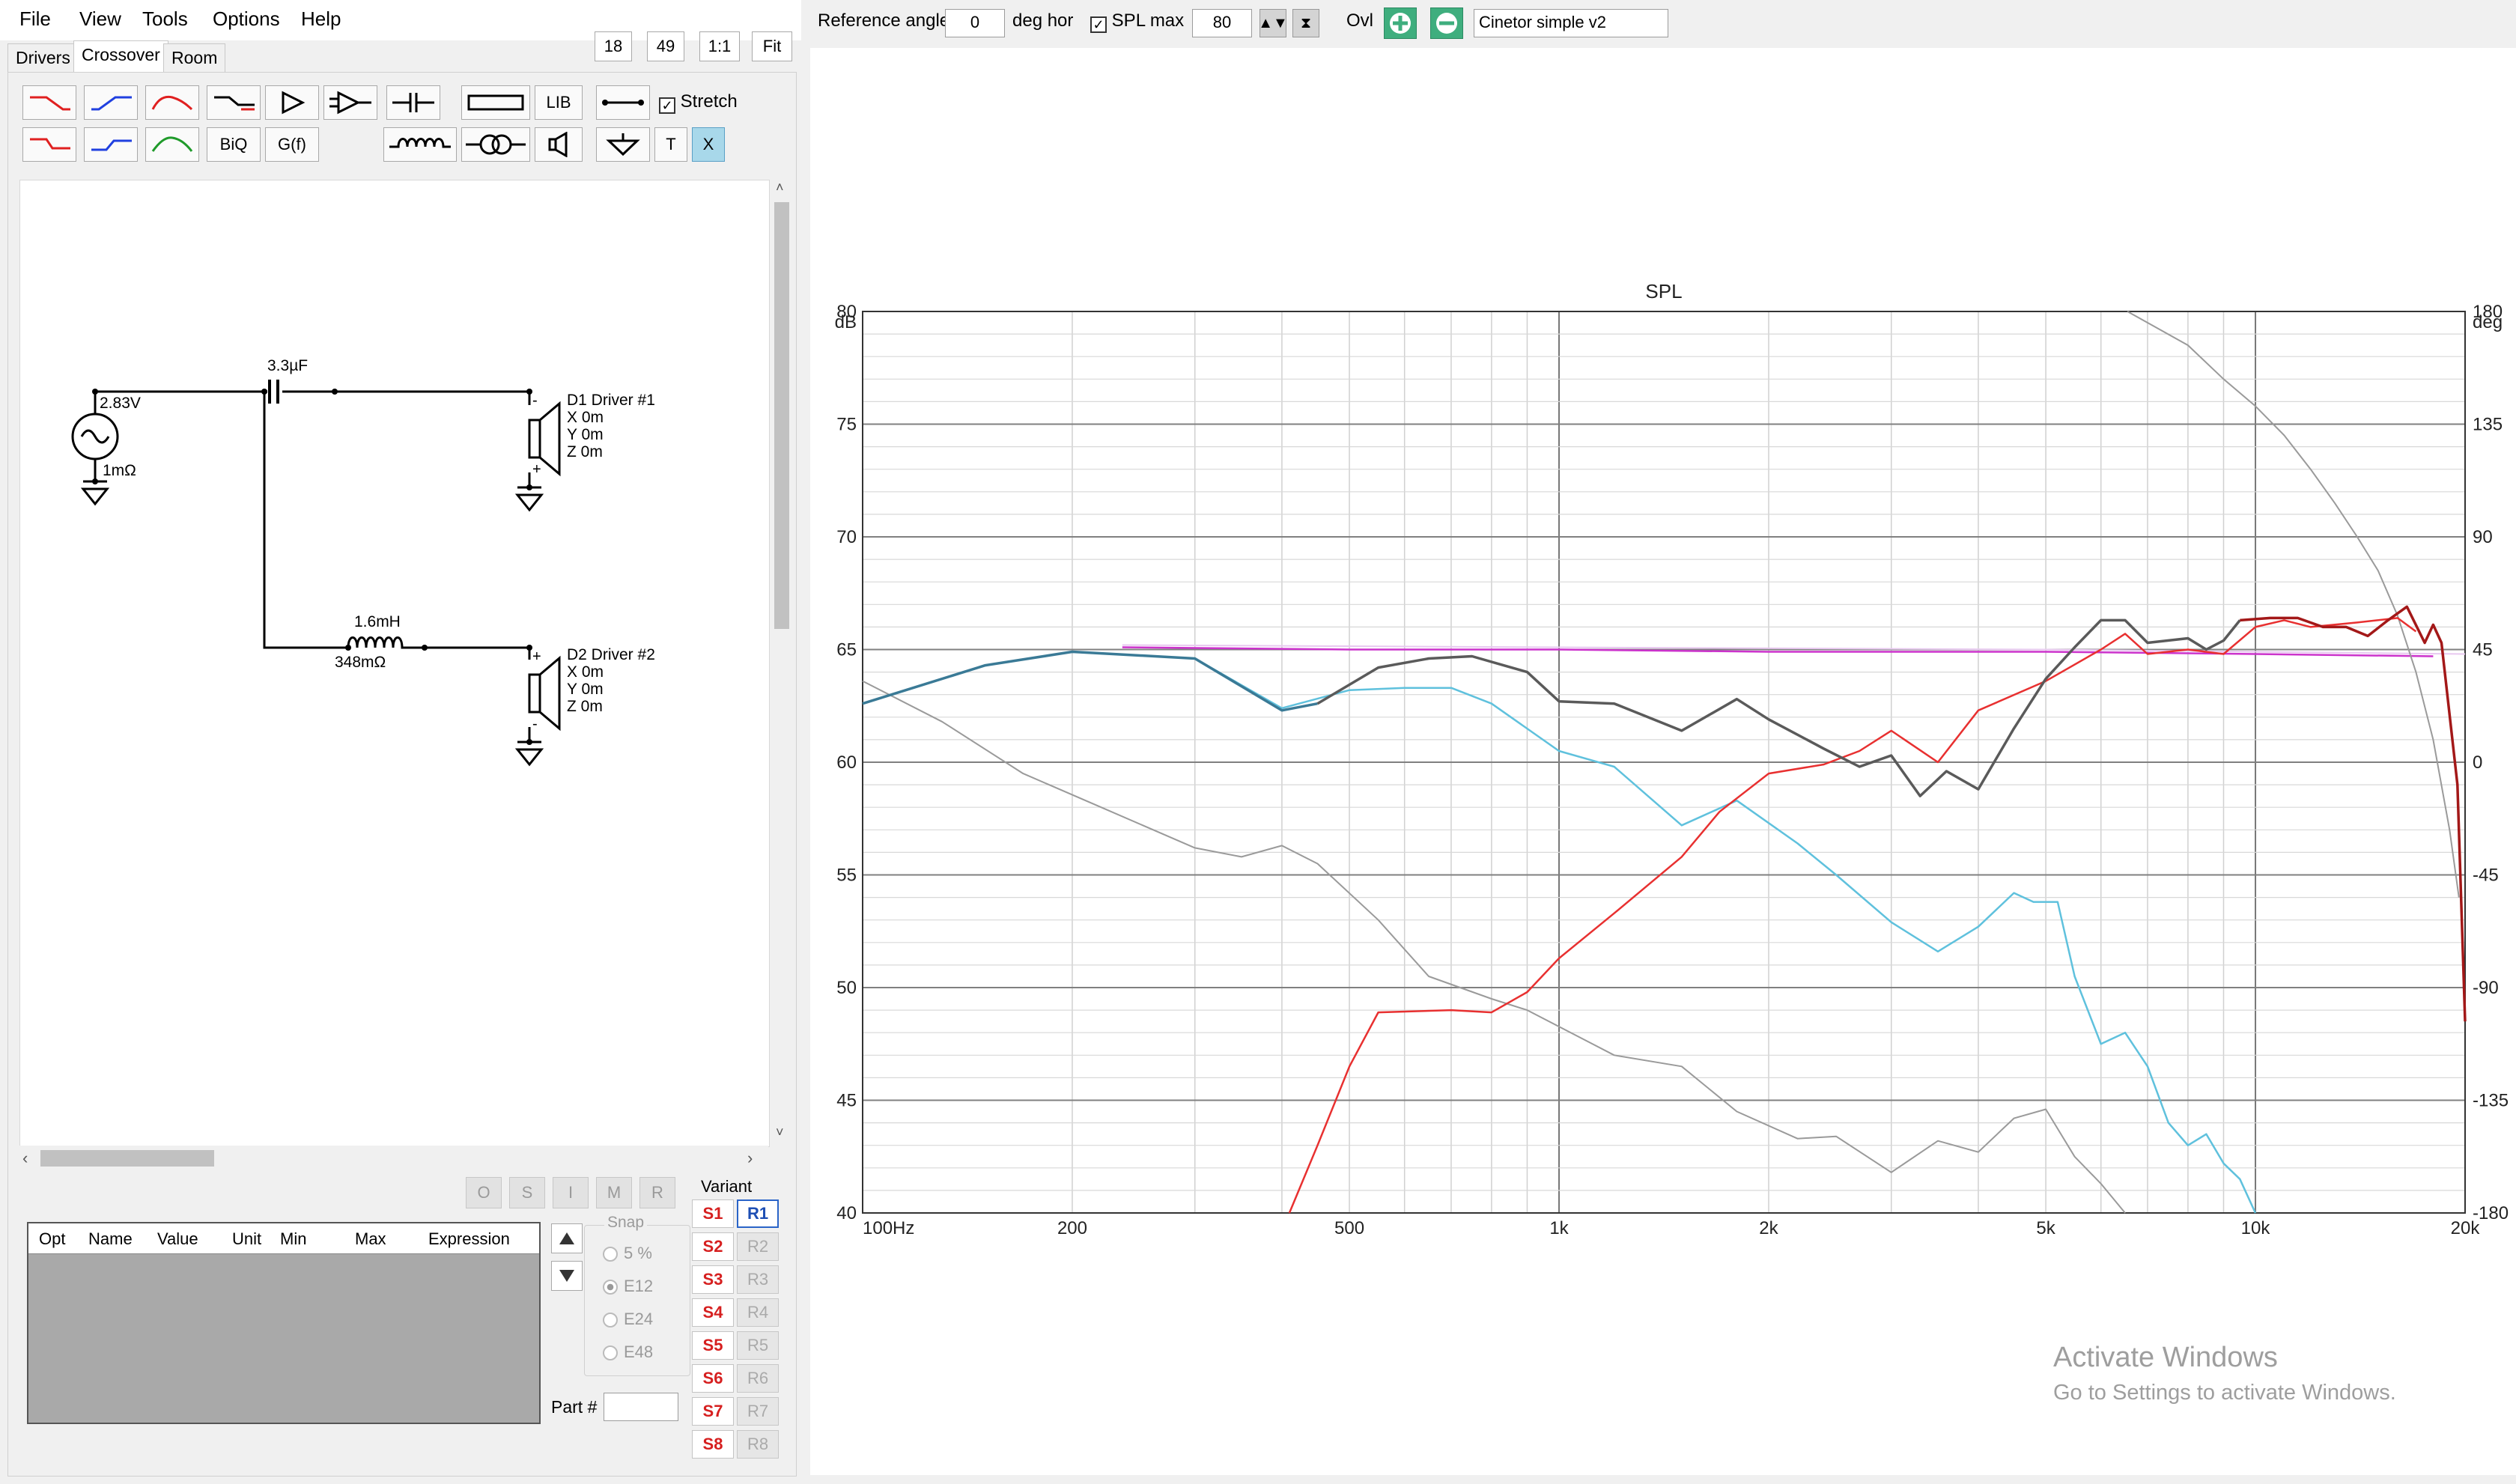  Describe the element at coordinates (1222, 23) in the screenshot. I see `spl-max-input: 80` at that location.